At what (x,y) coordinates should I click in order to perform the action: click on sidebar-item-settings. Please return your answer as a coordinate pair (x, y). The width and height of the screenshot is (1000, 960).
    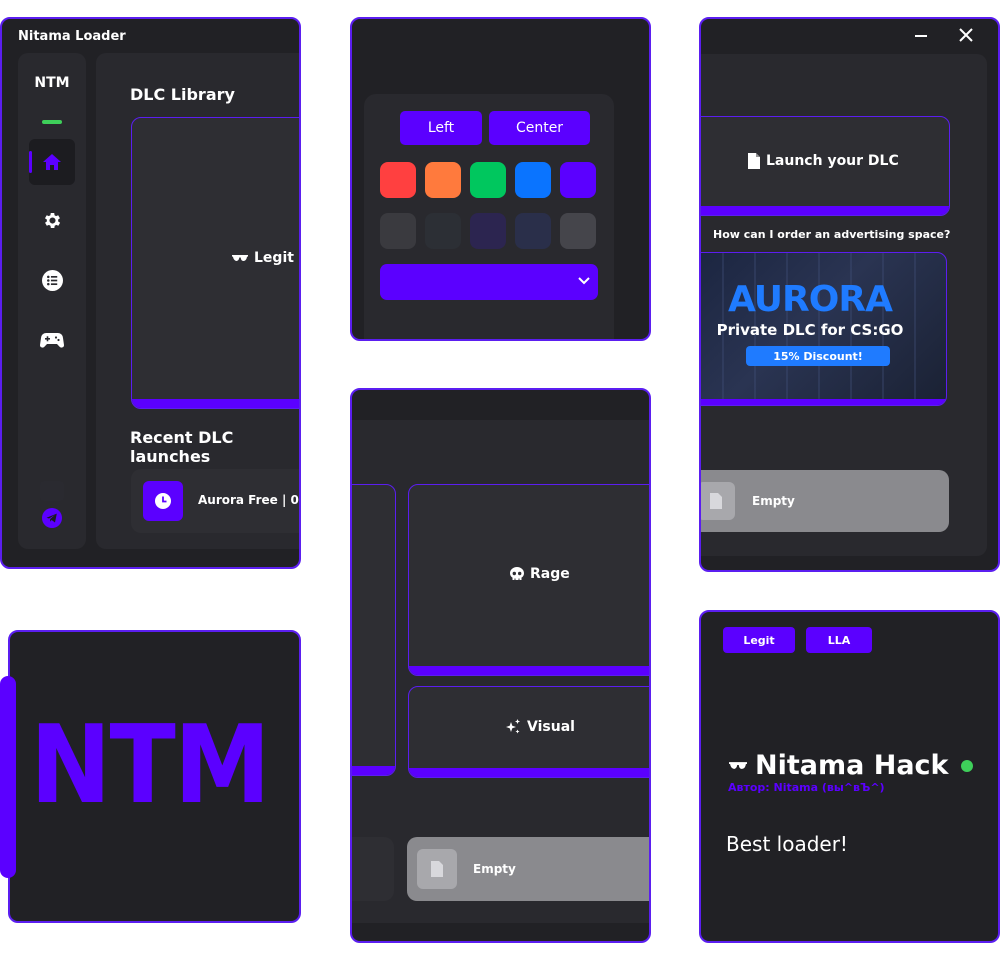
    Looking at the image, I should click on (52, 220).